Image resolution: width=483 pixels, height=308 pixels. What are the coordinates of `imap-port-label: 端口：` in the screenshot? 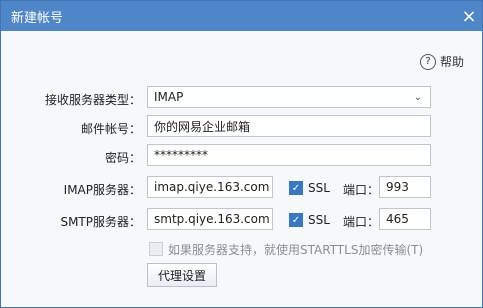 It's located at (361, 190).